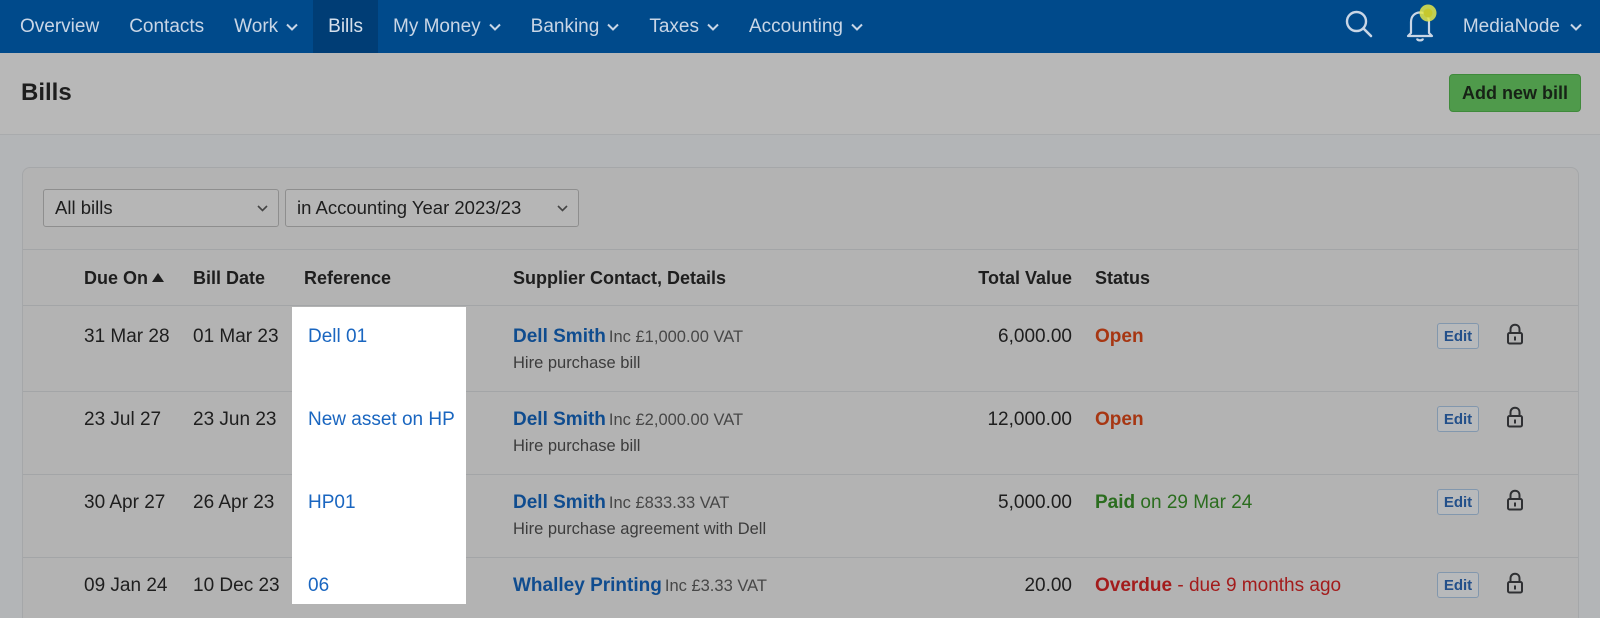  Describe the element at coordinates (318, 586) in the screenshot. I see `reference-link: 06` at that location.